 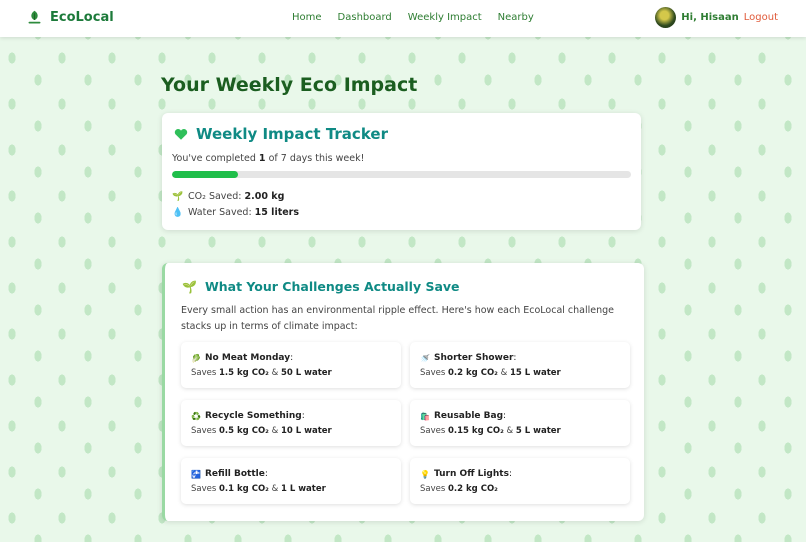 I want to click on water-label: Water Saved:, so click(x=220, y=212).